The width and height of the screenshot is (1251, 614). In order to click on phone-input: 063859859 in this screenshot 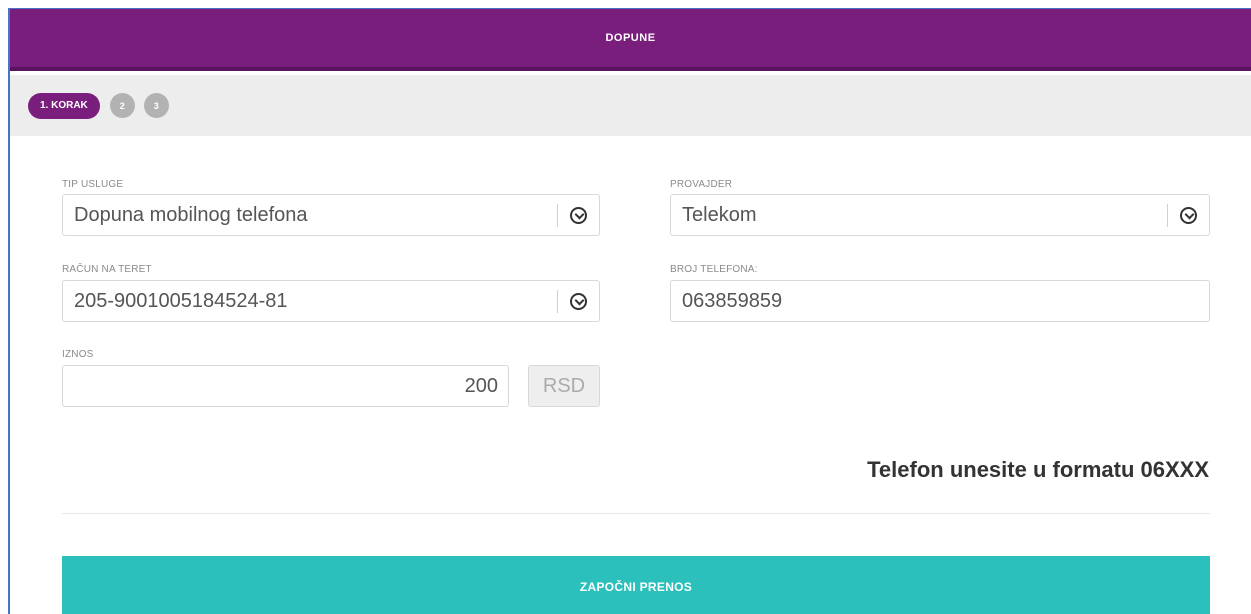, I will do `click(940, 301)`.